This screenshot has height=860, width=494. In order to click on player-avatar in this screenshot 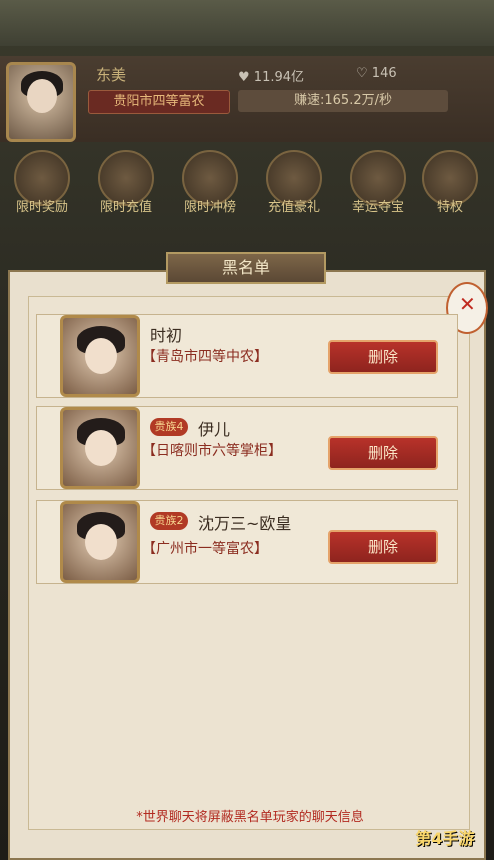, I will do `click(41, 102)`.